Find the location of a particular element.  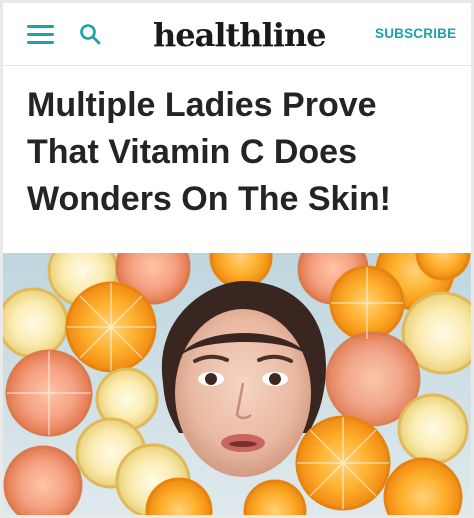

woman-face is located at coordinates (243, 393).